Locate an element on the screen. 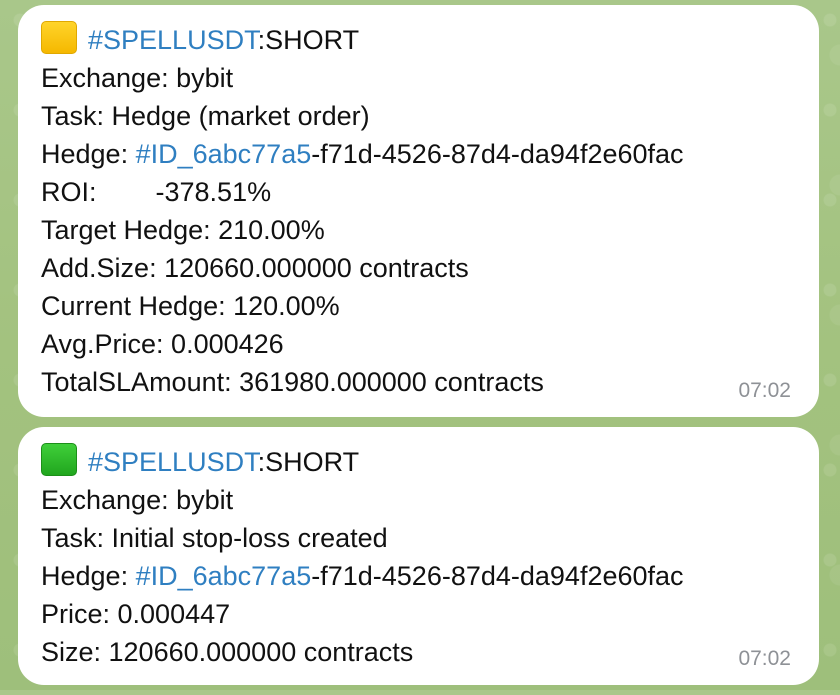  green-square-emoji-icon is located at coordinates (59, 459).